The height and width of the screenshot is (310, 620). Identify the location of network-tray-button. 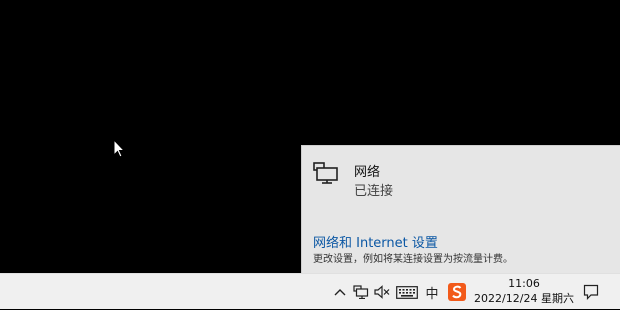
(361, 292).